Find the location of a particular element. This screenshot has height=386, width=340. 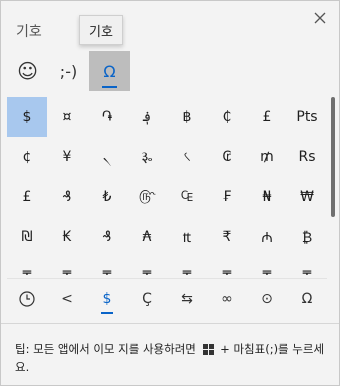

symbol-cell: ₦ is located at coordinates (267, 197).